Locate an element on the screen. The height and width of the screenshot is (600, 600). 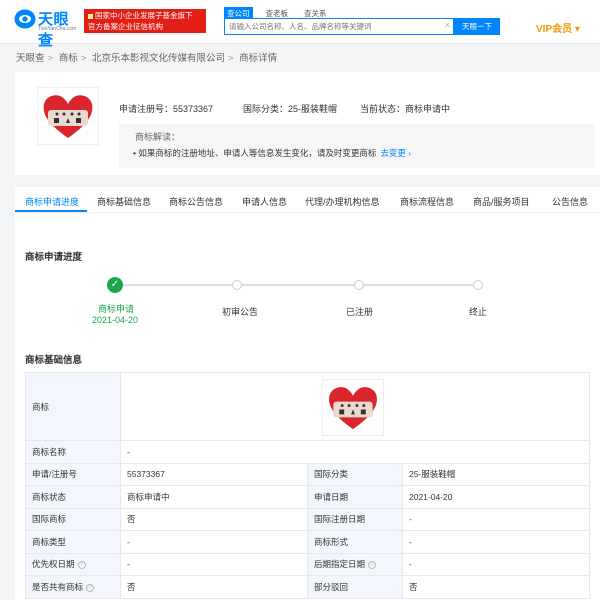
tab-goods-services: 商品/服务项目 is located at coordinates (501, 201).